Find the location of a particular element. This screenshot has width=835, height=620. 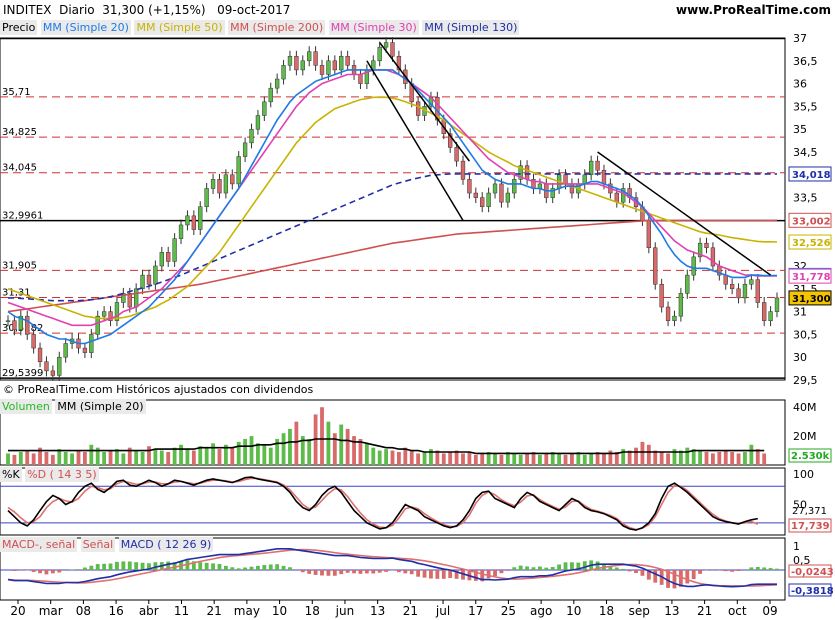

volume-label: Volumen is located at coordinates (26, 406).